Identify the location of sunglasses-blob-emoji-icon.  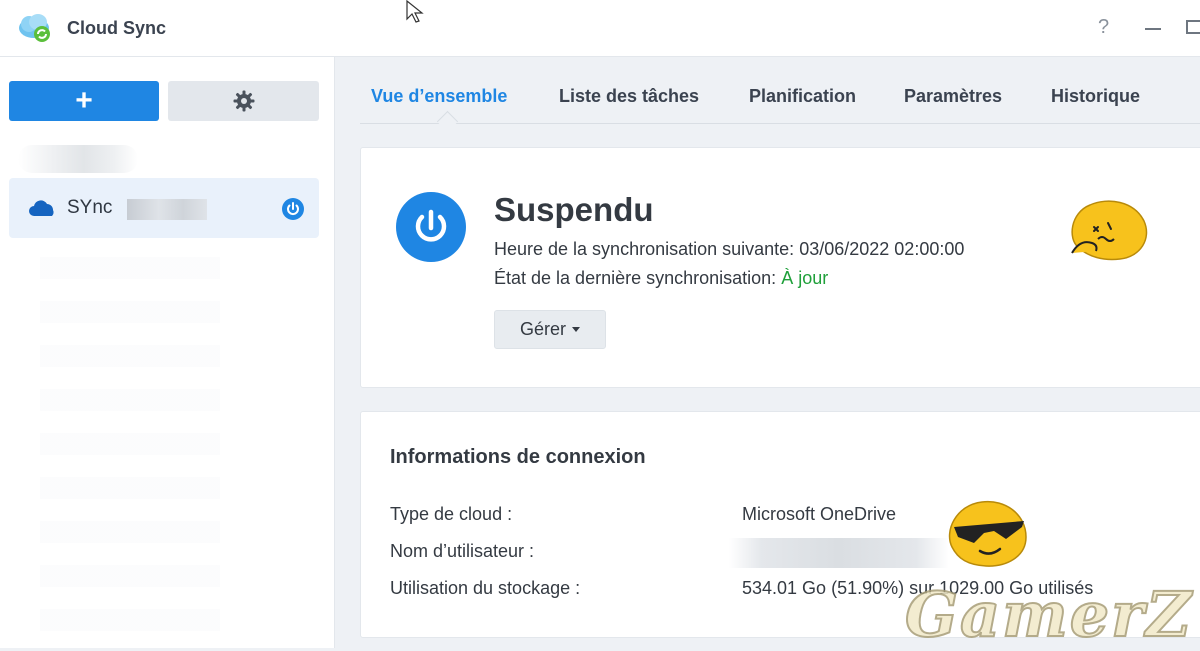
(987, 533).